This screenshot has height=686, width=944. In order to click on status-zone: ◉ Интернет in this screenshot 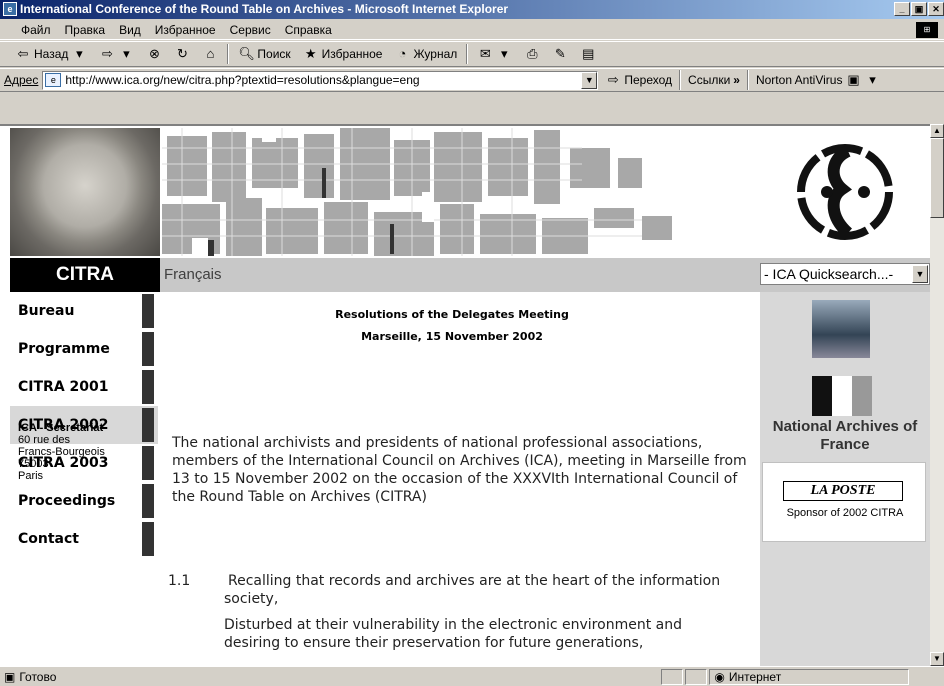, I will do `click(809, 676)`.